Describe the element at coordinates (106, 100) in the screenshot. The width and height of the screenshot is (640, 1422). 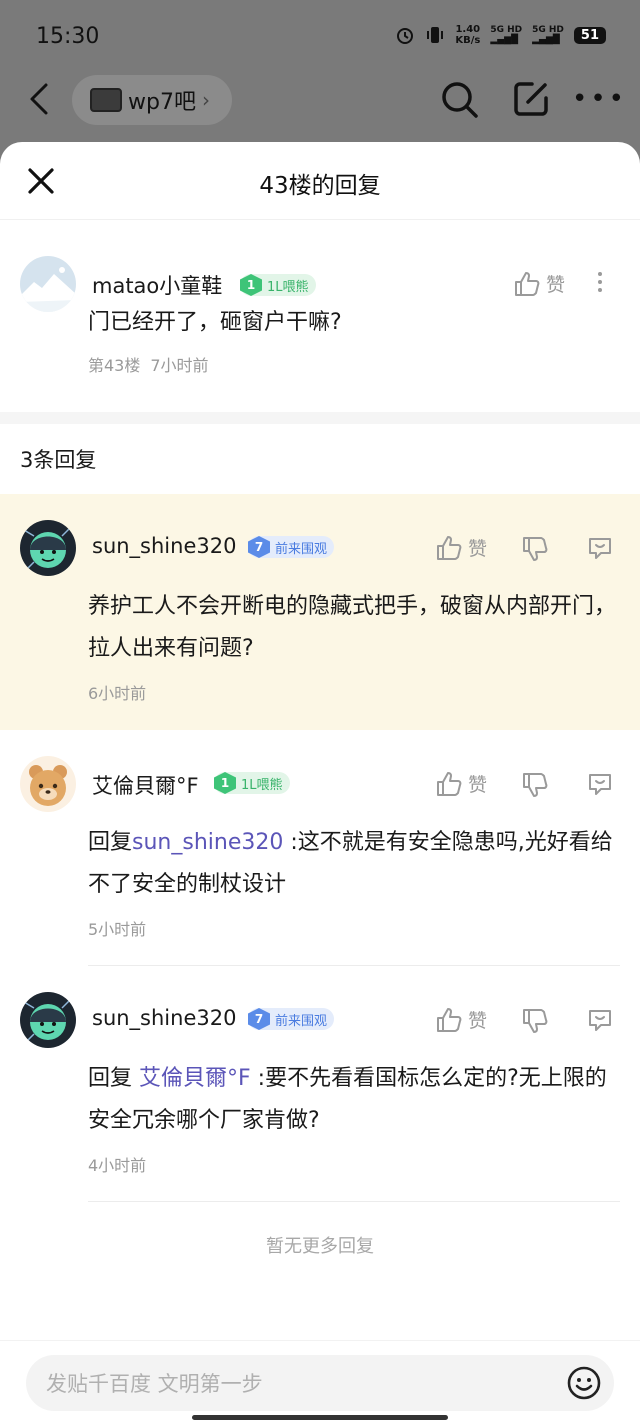
I see `forum-thumbnail` at that location.